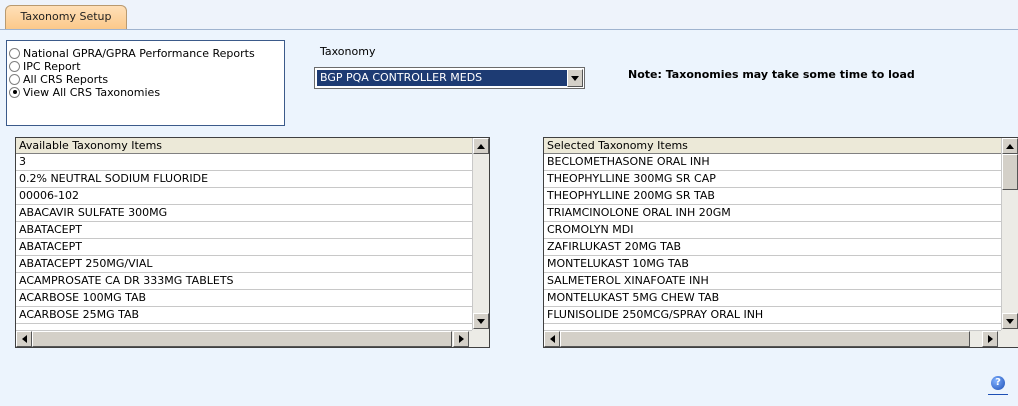 The image size is (1018, 406). What do you see at coordinates (244, 213) in the screenshot?
I see `list-item: ABACAVIR SULFATE 300MG` at bounding box center [244, 213].